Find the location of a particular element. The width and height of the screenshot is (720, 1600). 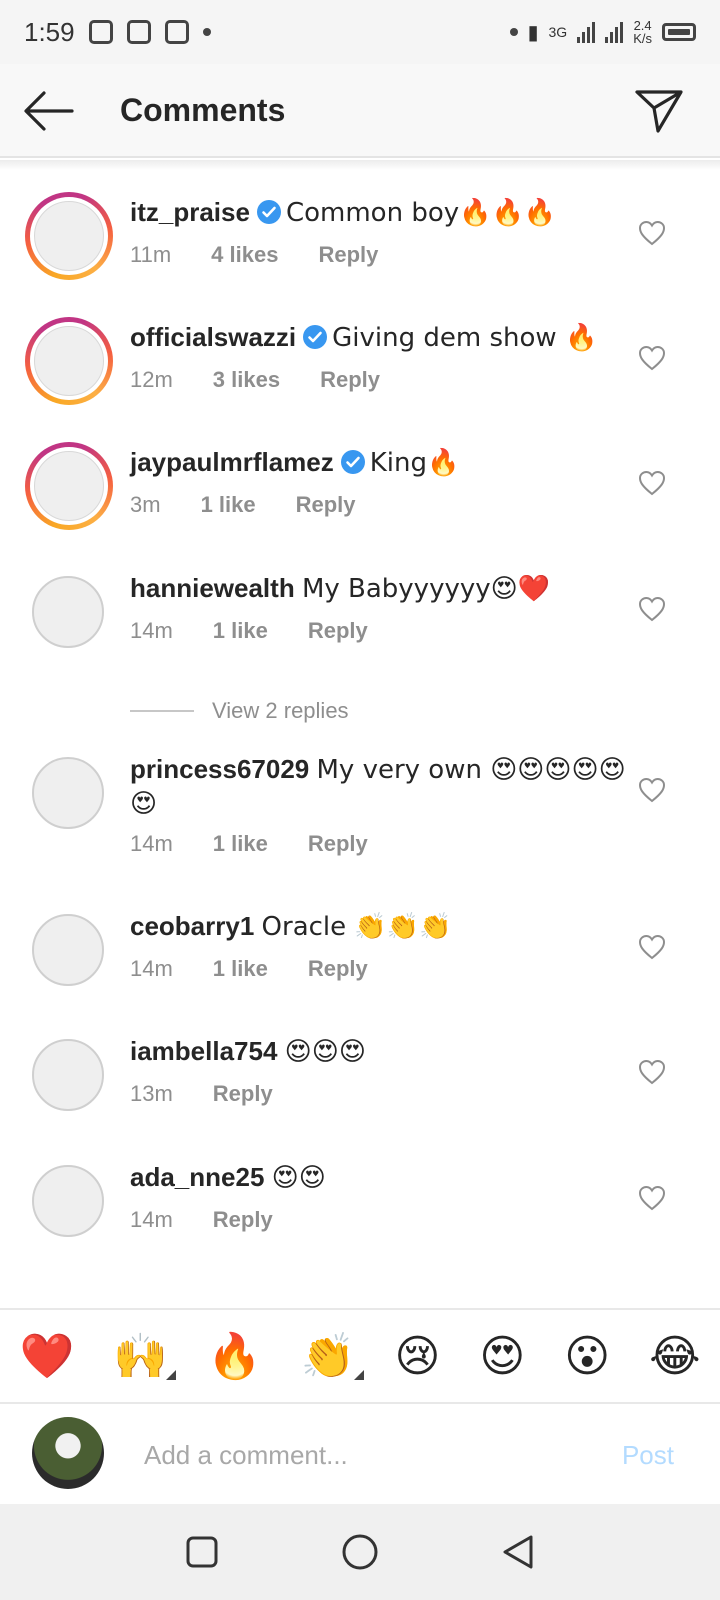

comment-meta: 3m 1 like Reply is located at coordinates (243, 505).